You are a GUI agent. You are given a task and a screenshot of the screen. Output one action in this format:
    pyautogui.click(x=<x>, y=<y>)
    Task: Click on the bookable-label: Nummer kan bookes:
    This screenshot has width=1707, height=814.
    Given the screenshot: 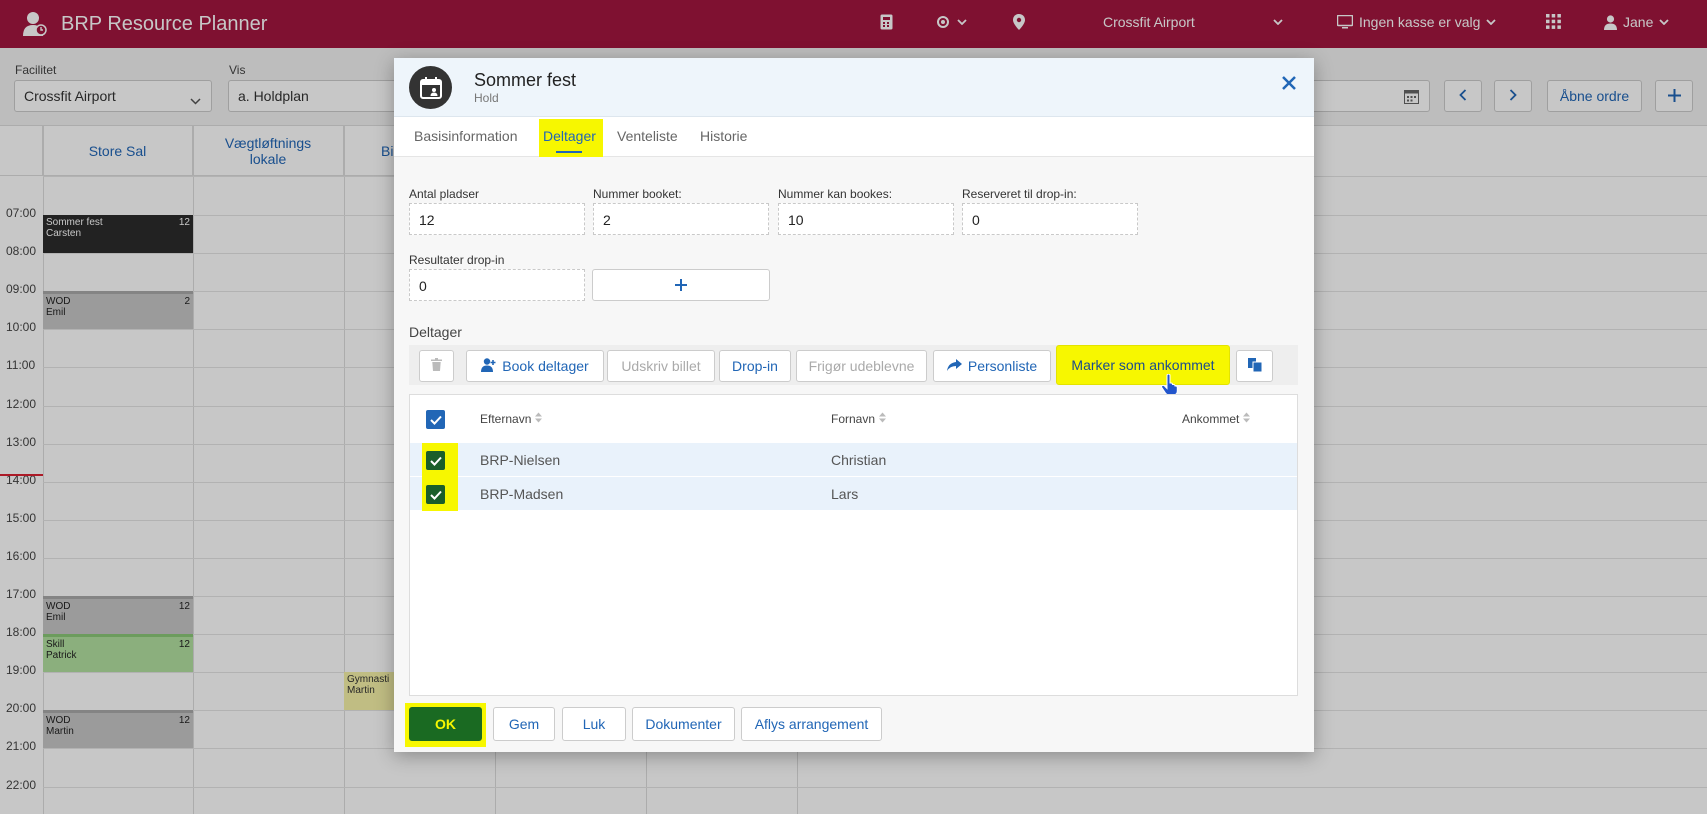 What is the action you would take?
    pyautogui.click(x=835, y=194)
    